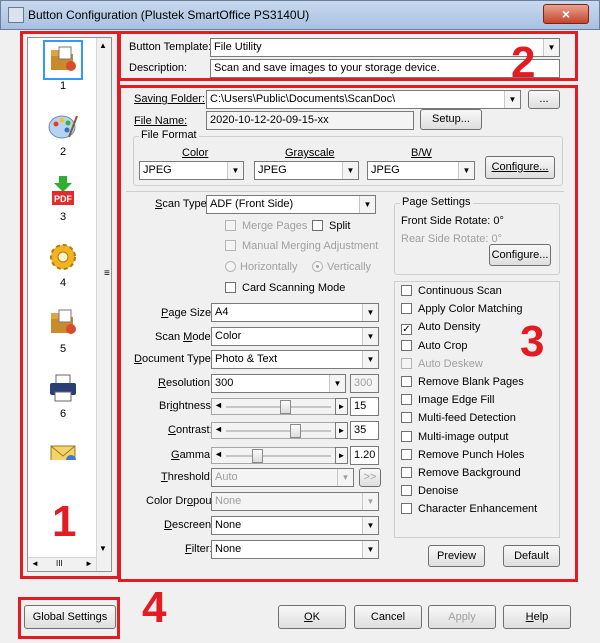 This screenshot has width=600, height=643. What do you see at coordinates (312, 617) in the screenshot?
I see `ok-button: OK` at bounding box center [312, 617].